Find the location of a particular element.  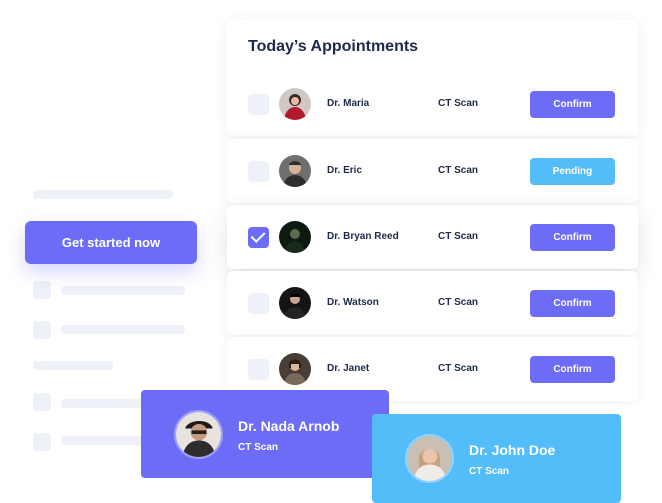

doctor-name: Dr. Janet is located at coordinates (348, 368).